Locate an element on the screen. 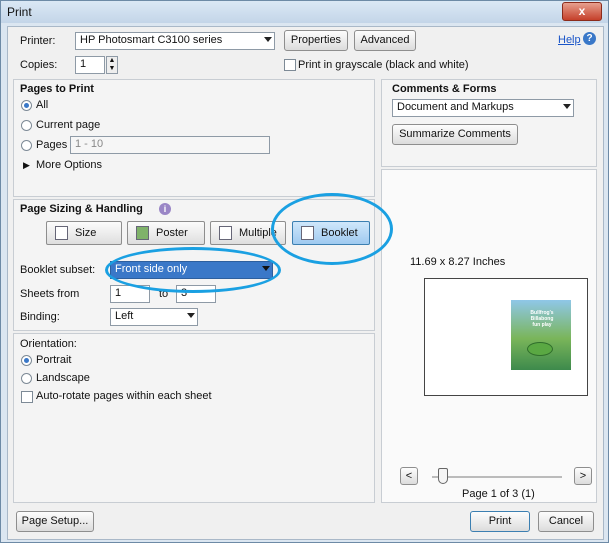 The image size is (609, 543). comments-select: Document and Markups is located at coordinates (483, 108).